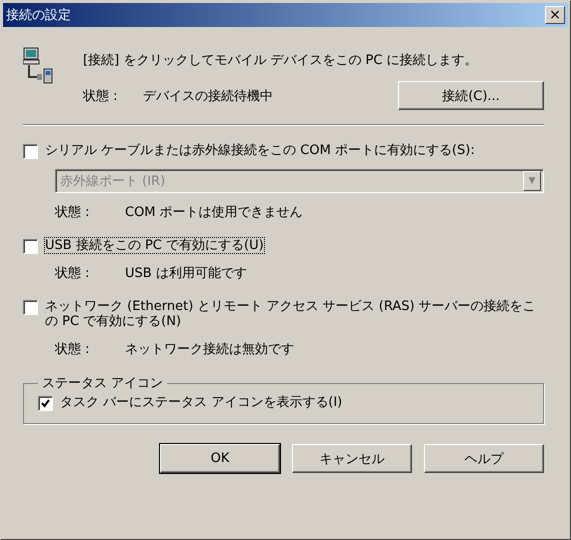 This screenshot has width=571, height=540. What do you see at coordinates (220, 458) in the screenshot?
I see `dialog-button: OK` at bounding box center [220, 458].